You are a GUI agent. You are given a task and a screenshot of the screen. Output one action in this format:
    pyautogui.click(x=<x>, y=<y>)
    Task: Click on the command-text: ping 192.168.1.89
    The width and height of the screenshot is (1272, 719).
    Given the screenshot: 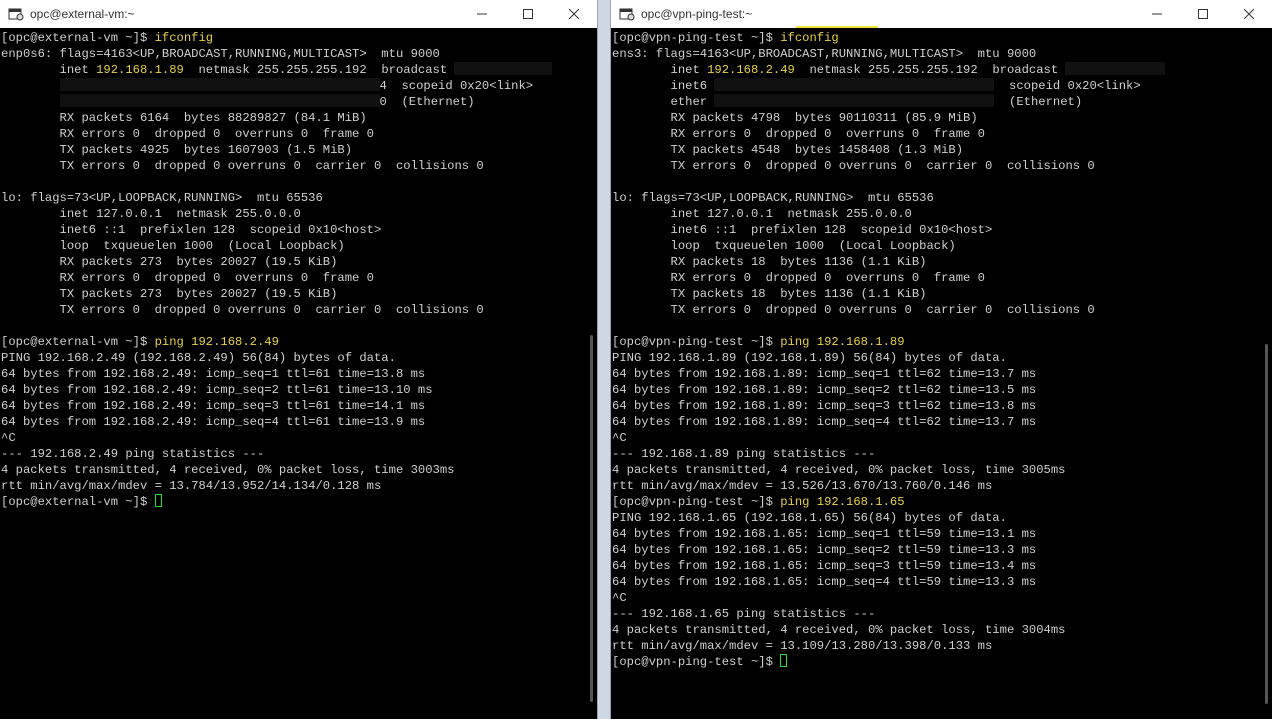 What is the action you would take?
    pyautogui.click(x=842, y=342)
    